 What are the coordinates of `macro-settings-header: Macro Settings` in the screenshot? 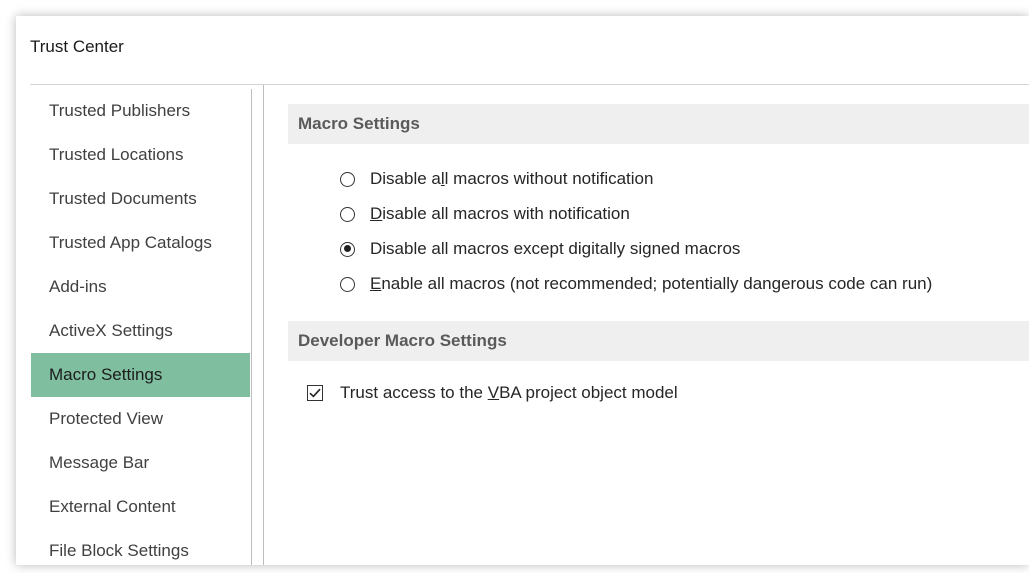 It's located at (658, 124).